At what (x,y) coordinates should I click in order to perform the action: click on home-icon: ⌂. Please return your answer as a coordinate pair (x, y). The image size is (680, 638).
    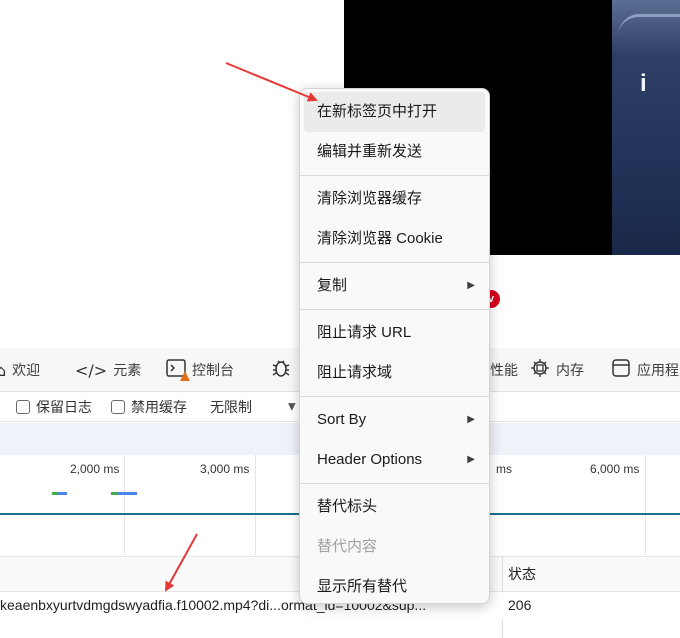
    Looking at the image, I should click on (3, 370).